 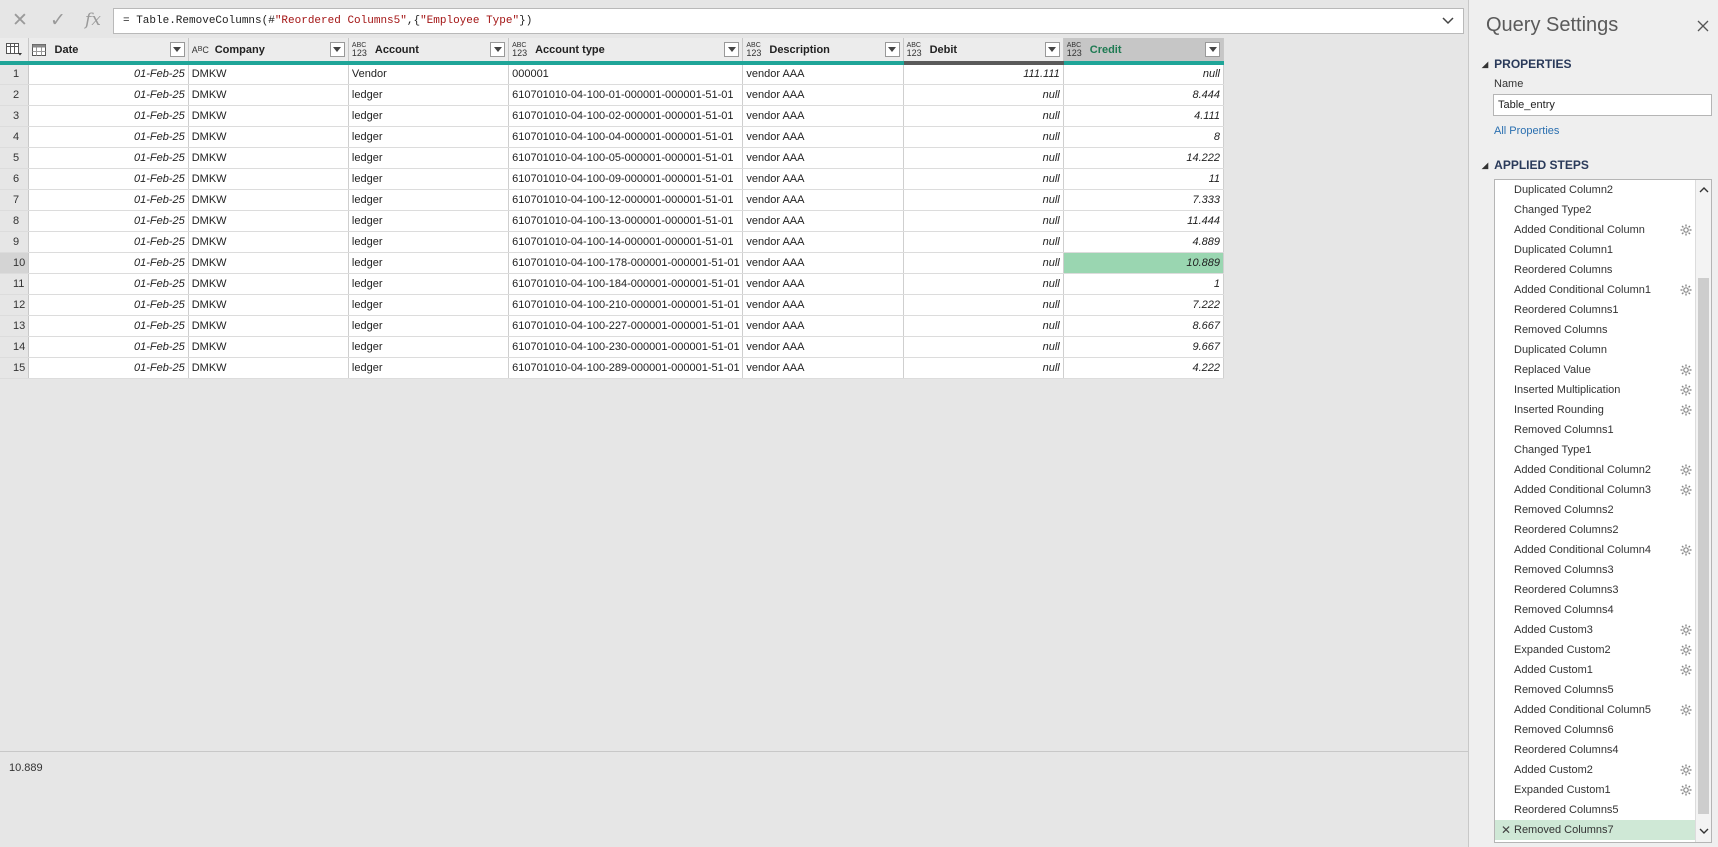 What do you see at coordinates (626, 51) in the screenshot?
I see `column-header-account-type: ABC 123 Account type` at bounding box center [626, 51].